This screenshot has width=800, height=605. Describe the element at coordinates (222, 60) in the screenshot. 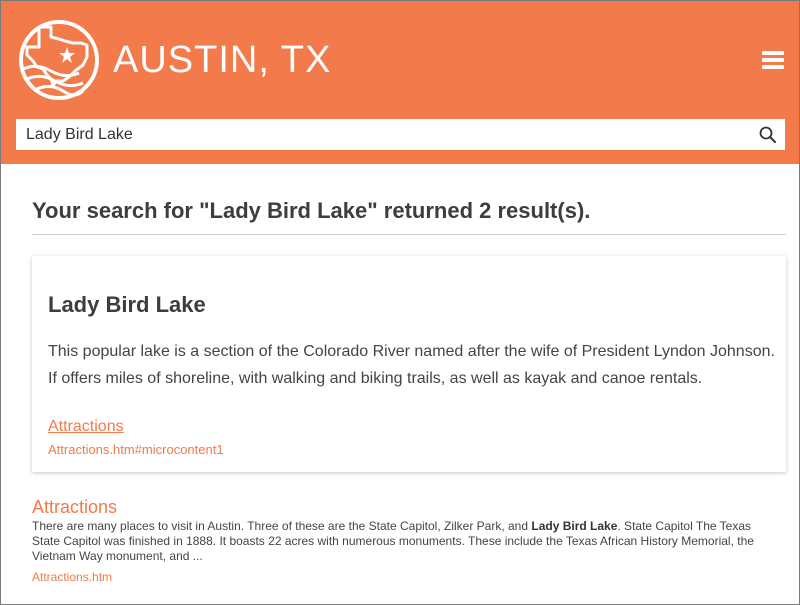

I see `site-title: AUSTIN, TX` at that location.